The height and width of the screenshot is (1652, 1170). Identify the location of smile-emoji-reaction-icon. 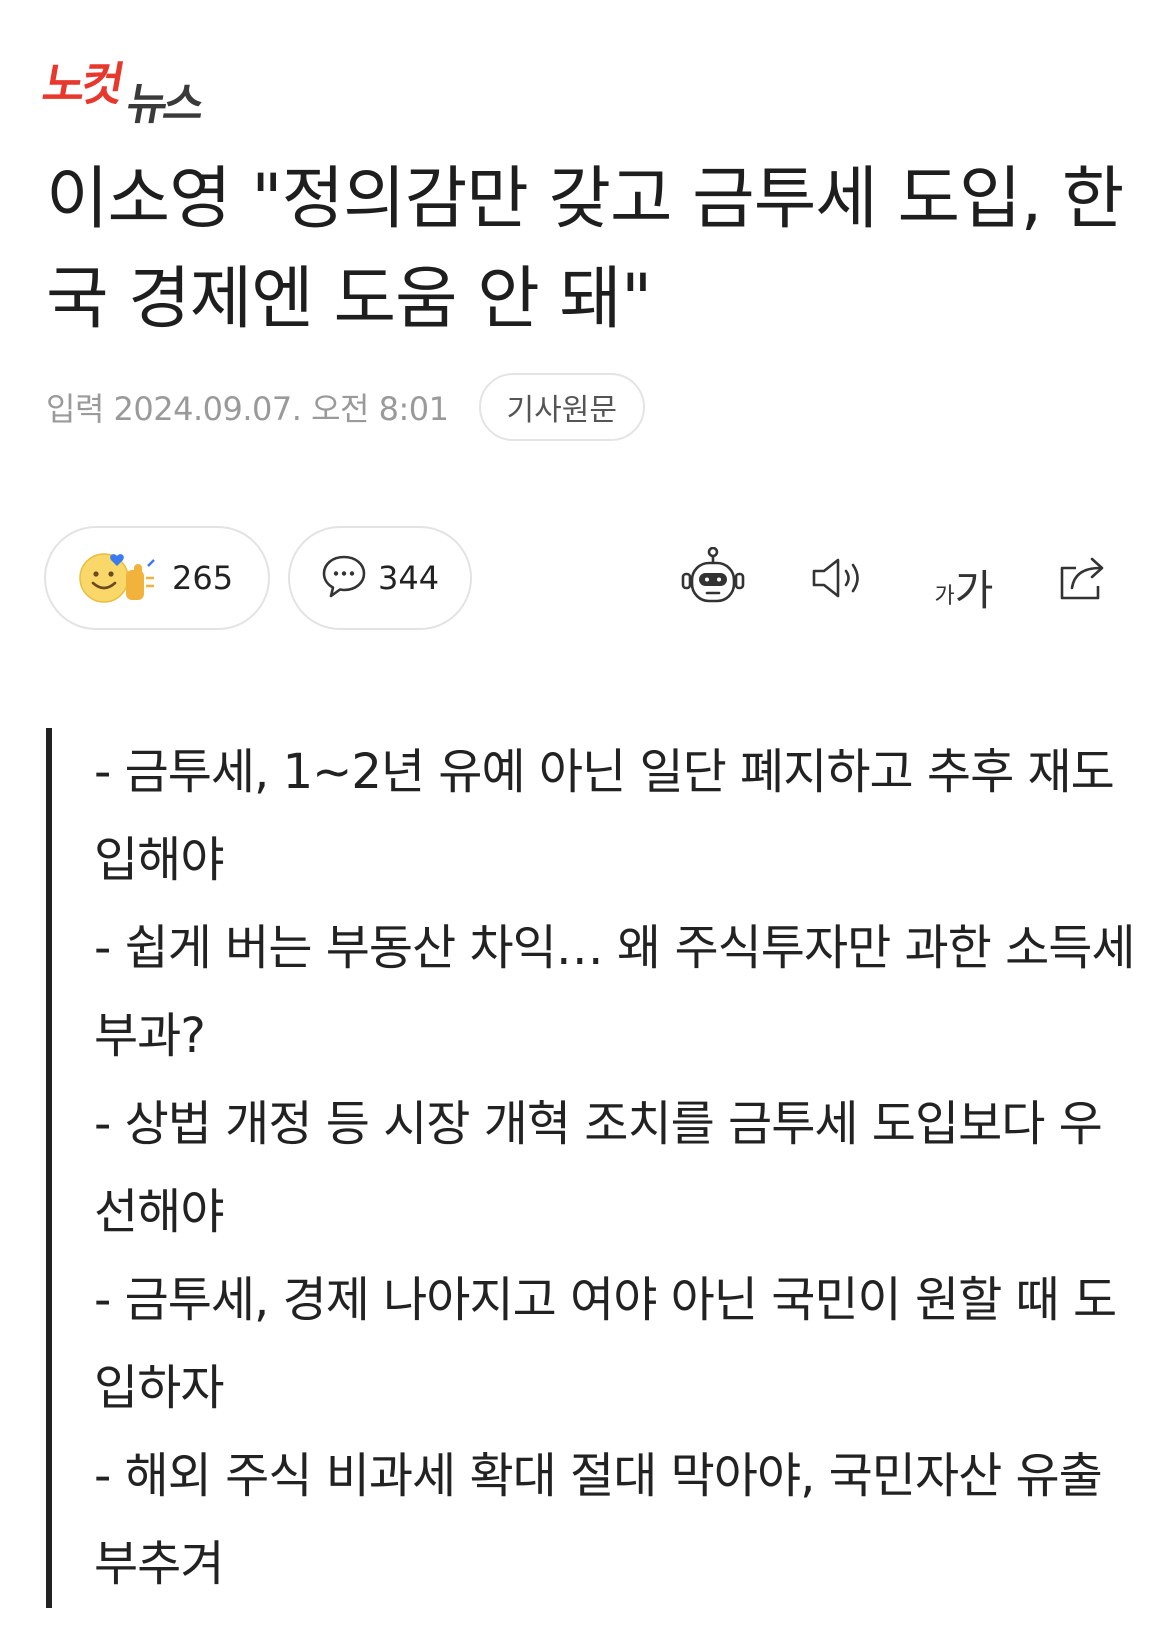
(119, 578).